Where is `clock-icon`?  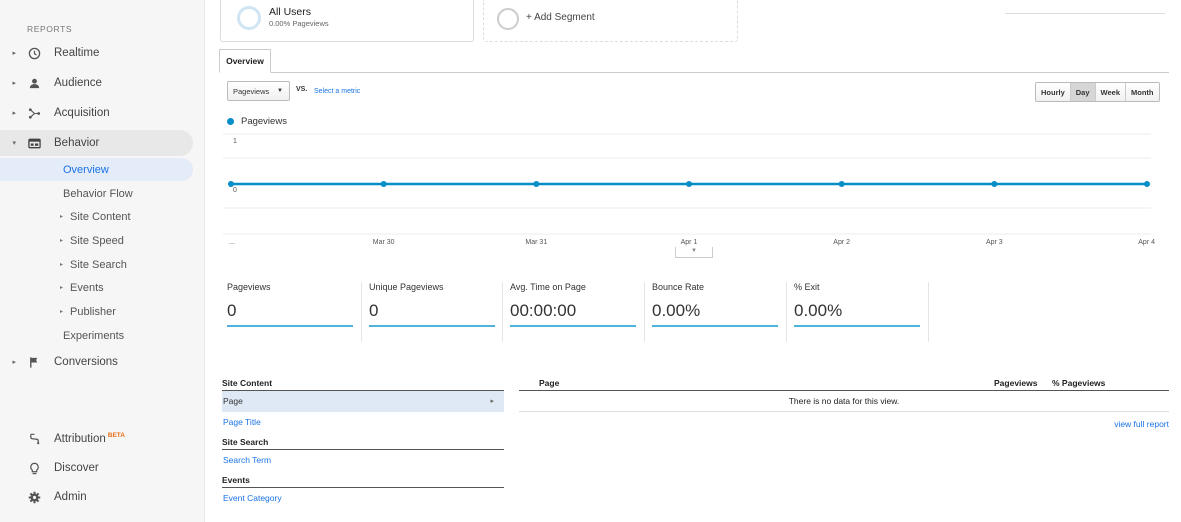
clock-icon is located at coordinates (34, 53).